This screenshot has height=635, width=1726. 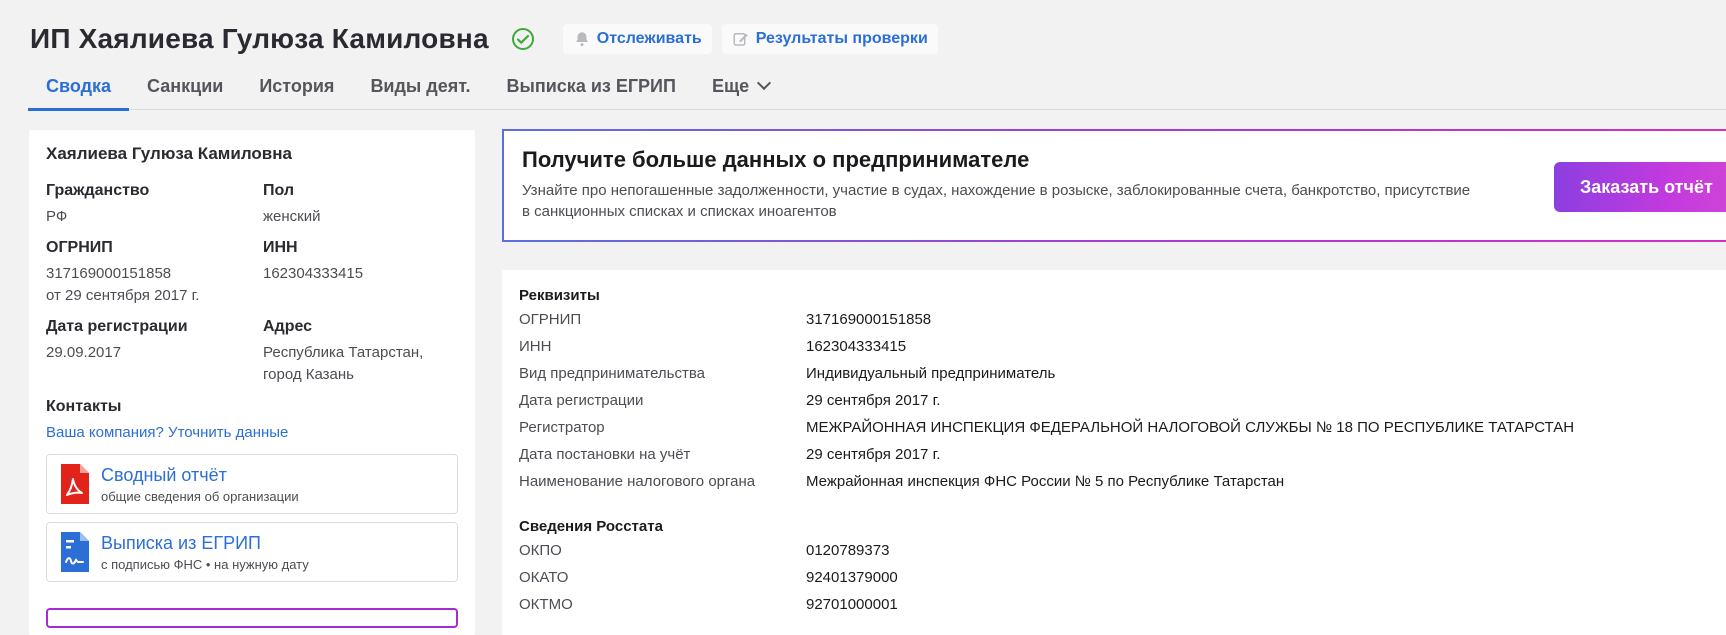 I want to click on requisites-title: Реквизиты, so click(x=559, y=295).